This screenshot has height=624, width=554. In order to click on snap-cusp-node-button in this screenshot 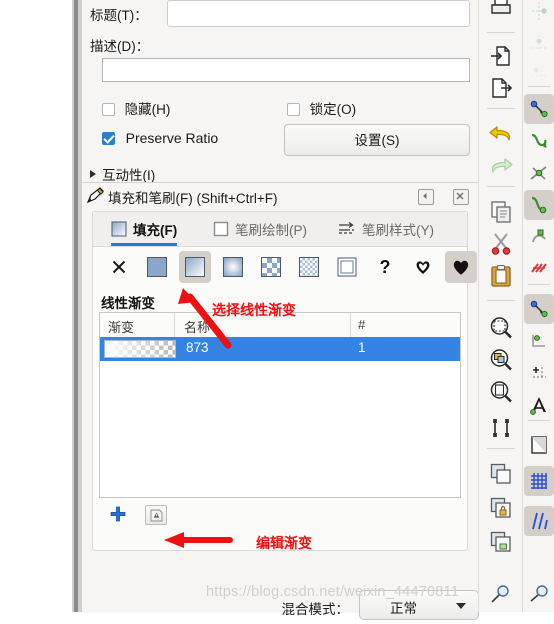, I will do `click(539, 205)`.